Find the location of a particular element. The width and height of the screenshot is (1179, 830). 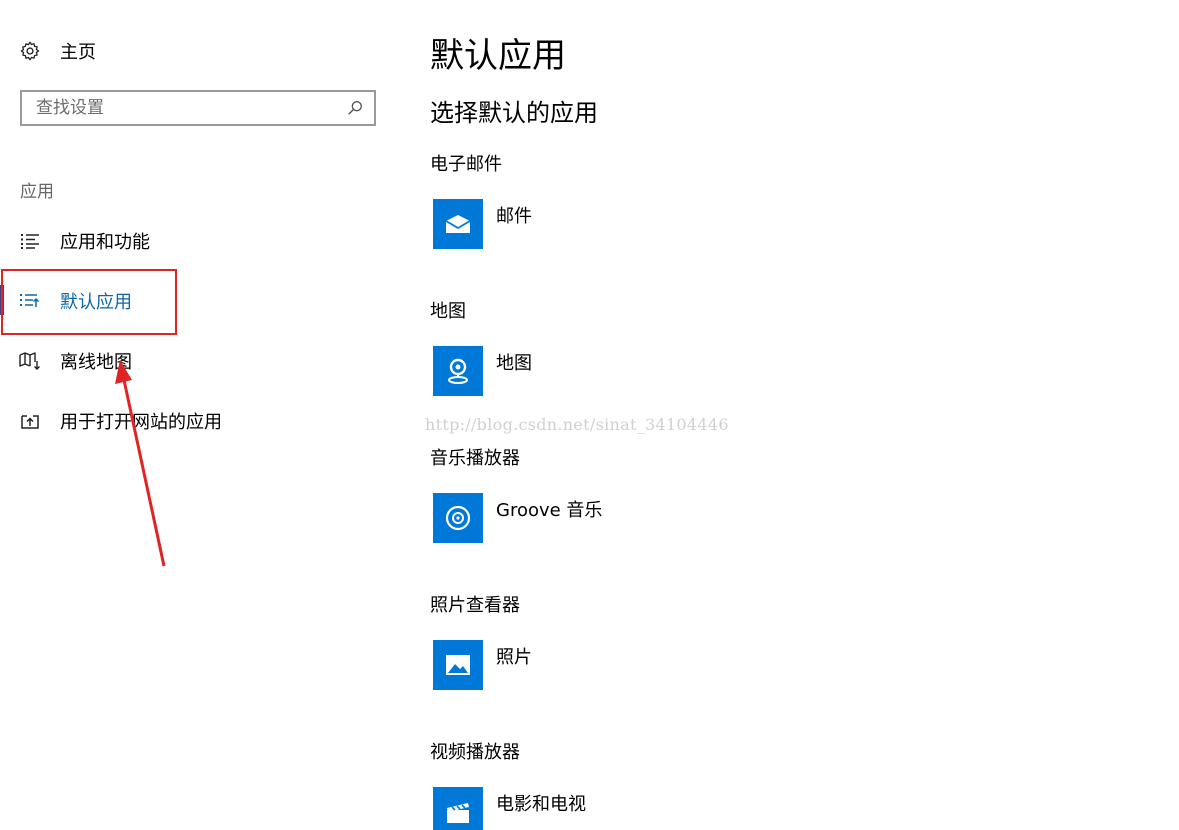

default-app-video: 电影和电视 is located at coordinates (583, 808).